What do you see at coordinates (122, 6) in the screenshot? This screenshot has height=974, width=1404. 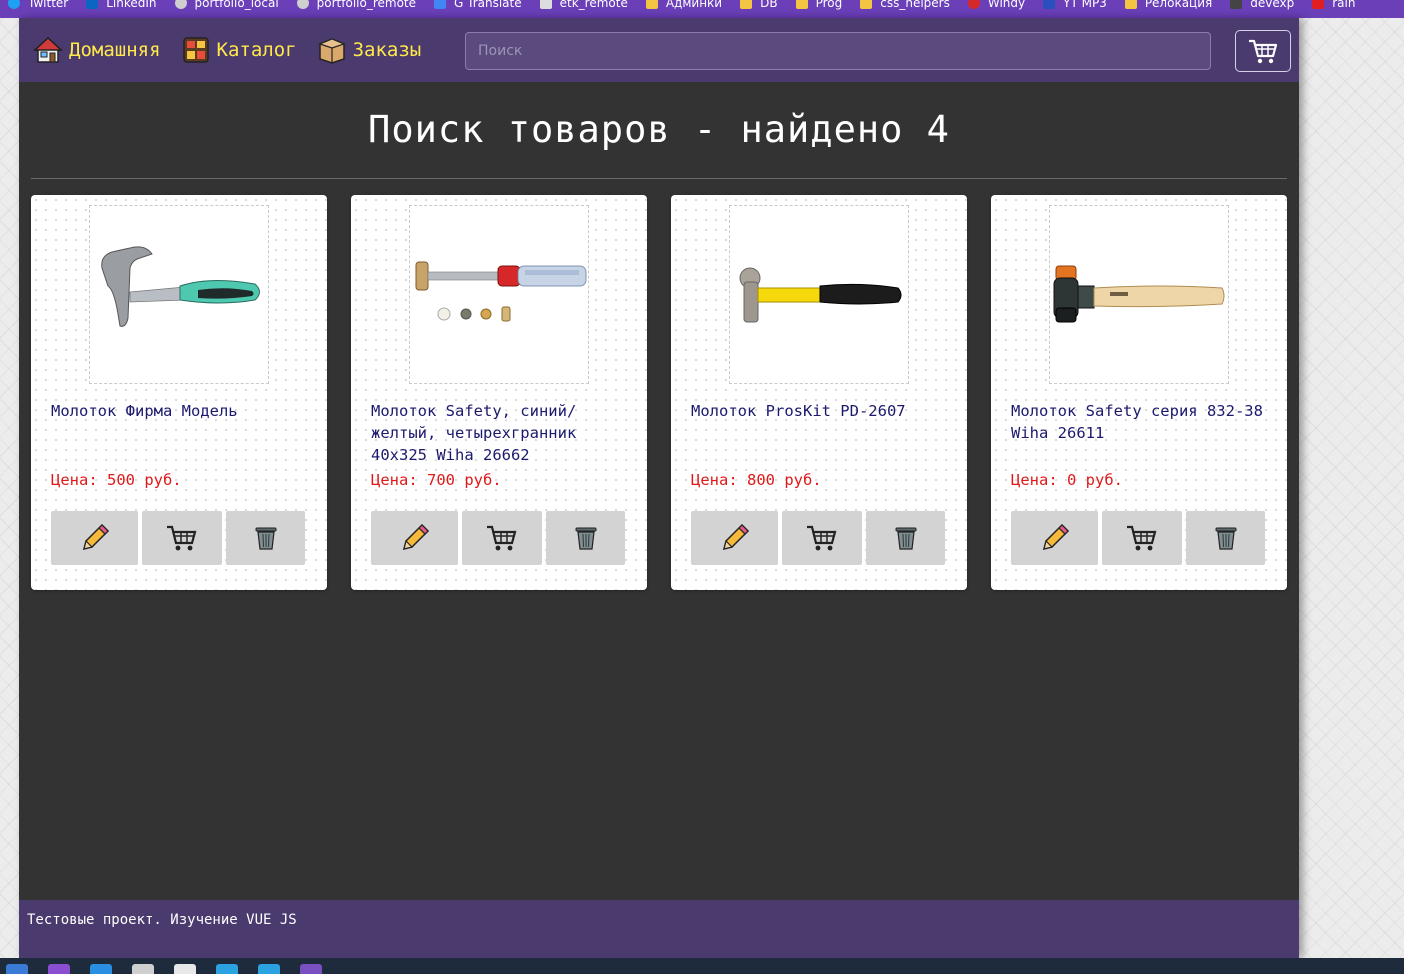 I see `bookmark-linkedin: LinkedIn` at bounding box center [122, 6].